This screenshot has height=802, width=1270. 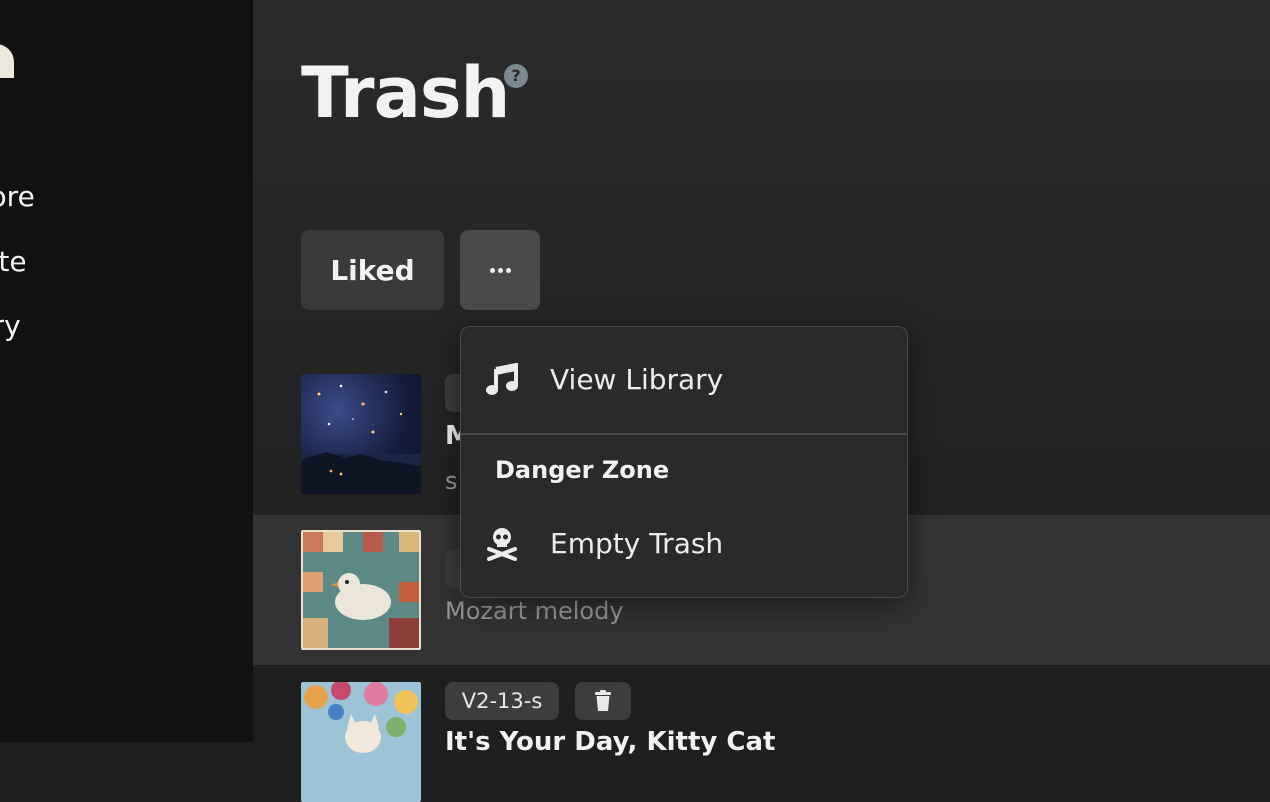 What do you see at coordinates (10, 325) in the screenshot?
I see `sidebar-item-library: rary` at bounding box center [10, 325].